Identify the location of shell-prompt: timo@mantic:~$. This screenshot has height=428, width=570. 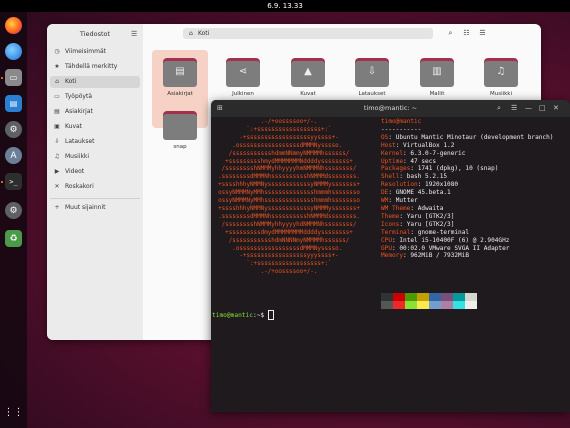
(243, 315).